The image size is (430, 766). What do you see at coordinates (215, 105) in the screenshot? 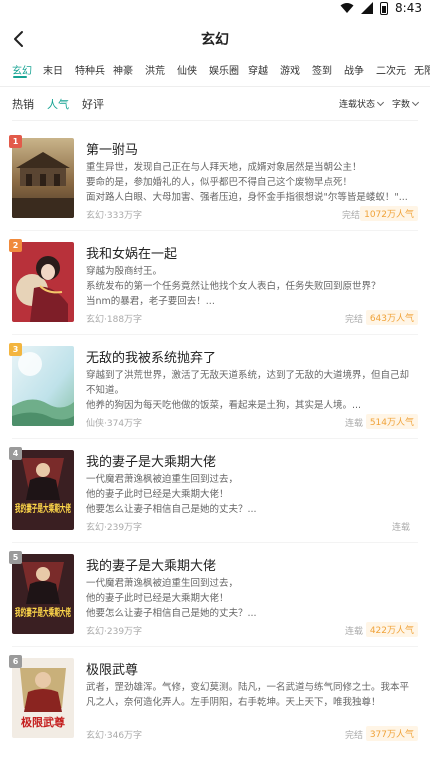
I see `sort-bar: 热销 人气 好评 连载状态 字数` at bounding box center [215, 105].